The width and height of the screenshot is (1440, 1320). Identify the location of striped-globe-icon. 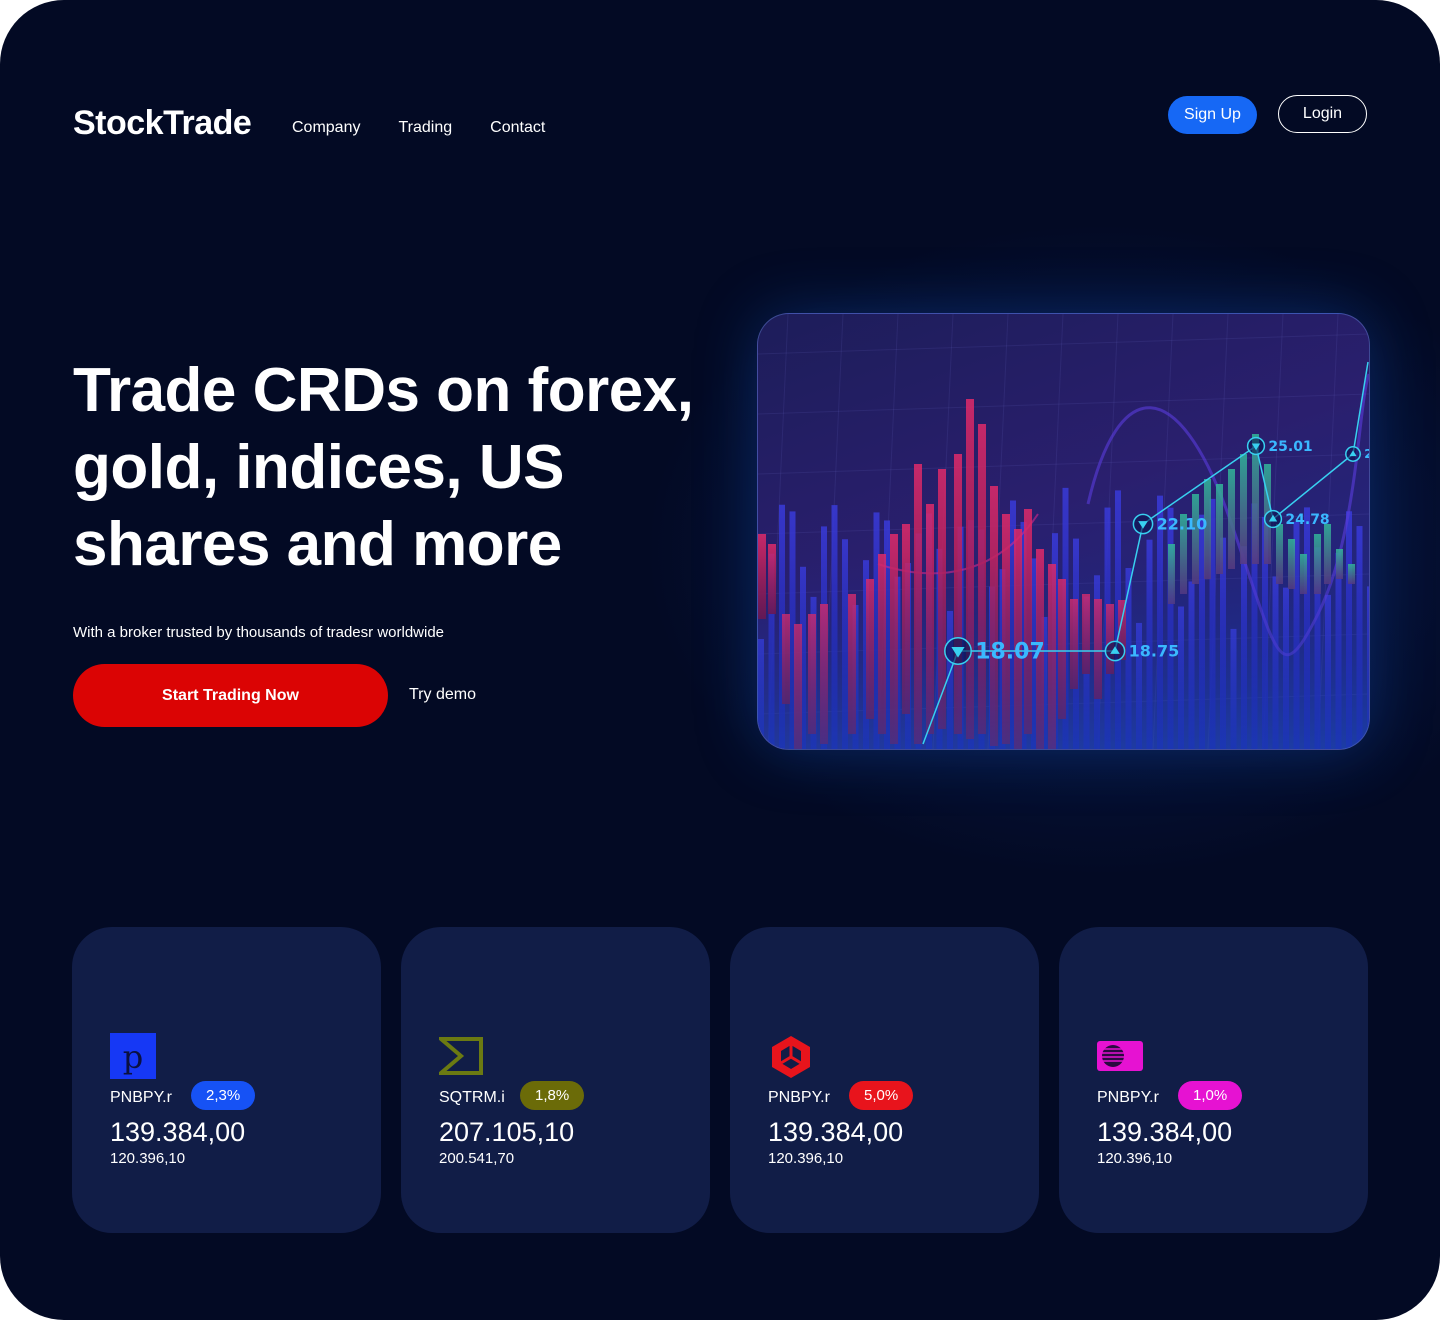
(1120, 1056).